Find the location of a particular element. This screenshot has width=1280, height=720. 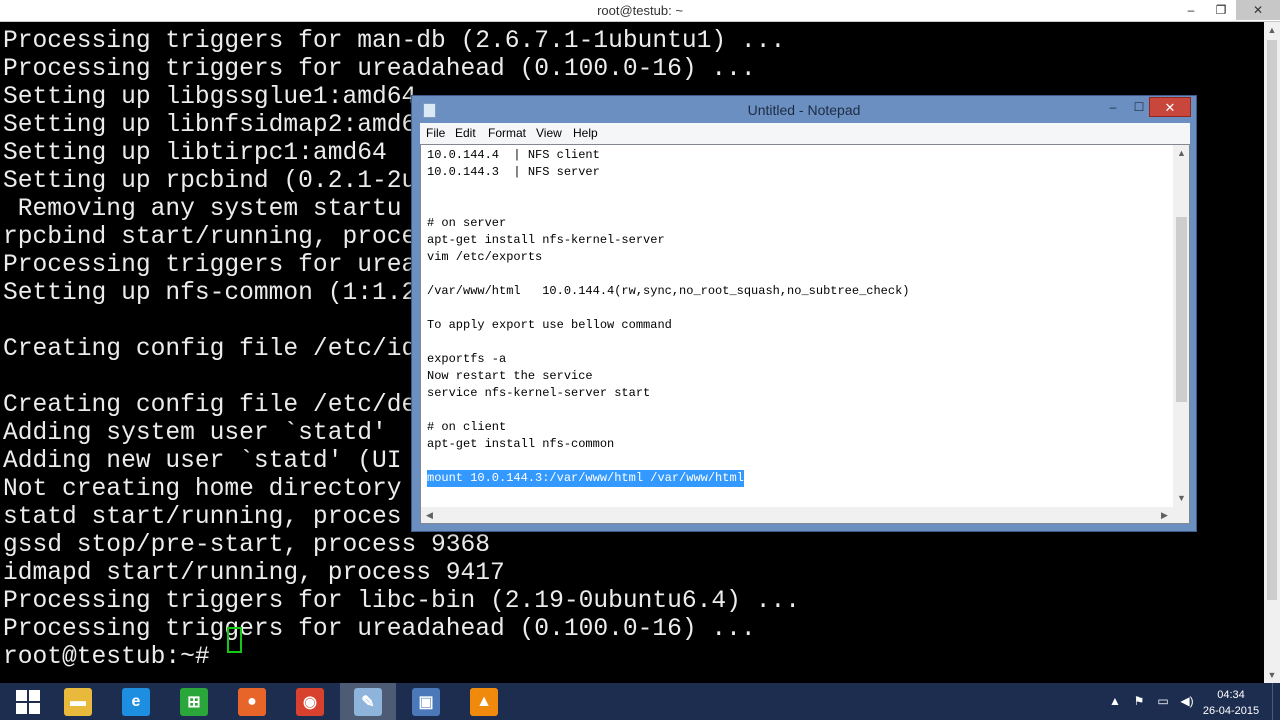

notepad-line: apt-get install nfs-common is located at coordinates (521, 444).